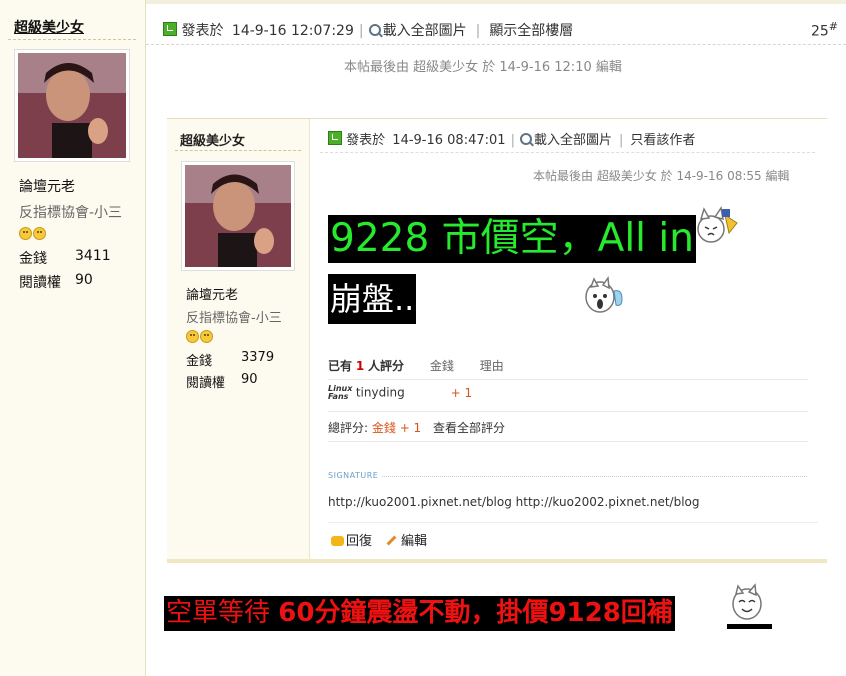 This screenshot has height=676, width=846. What do you see at coordinates (258, 357) in the screenshot?
I see `inner-stat-value-money: 3379` at bounding box center [258, 357].